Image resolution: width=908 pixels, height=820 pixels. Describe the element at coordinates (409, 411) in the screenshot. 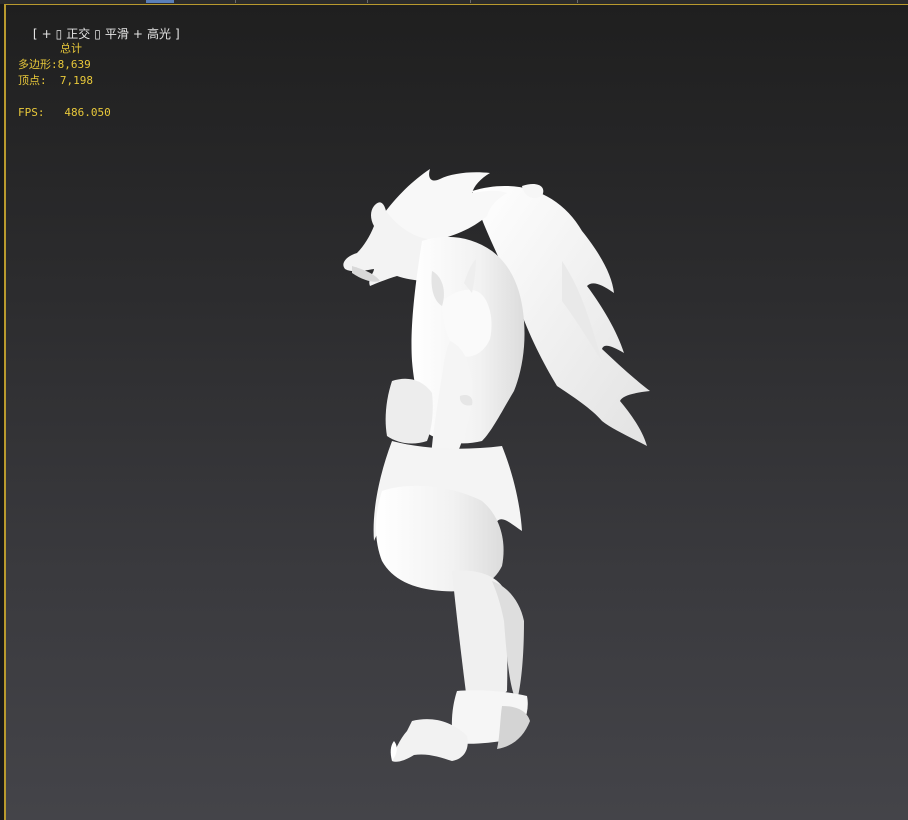

I see `model-belt` at that location.